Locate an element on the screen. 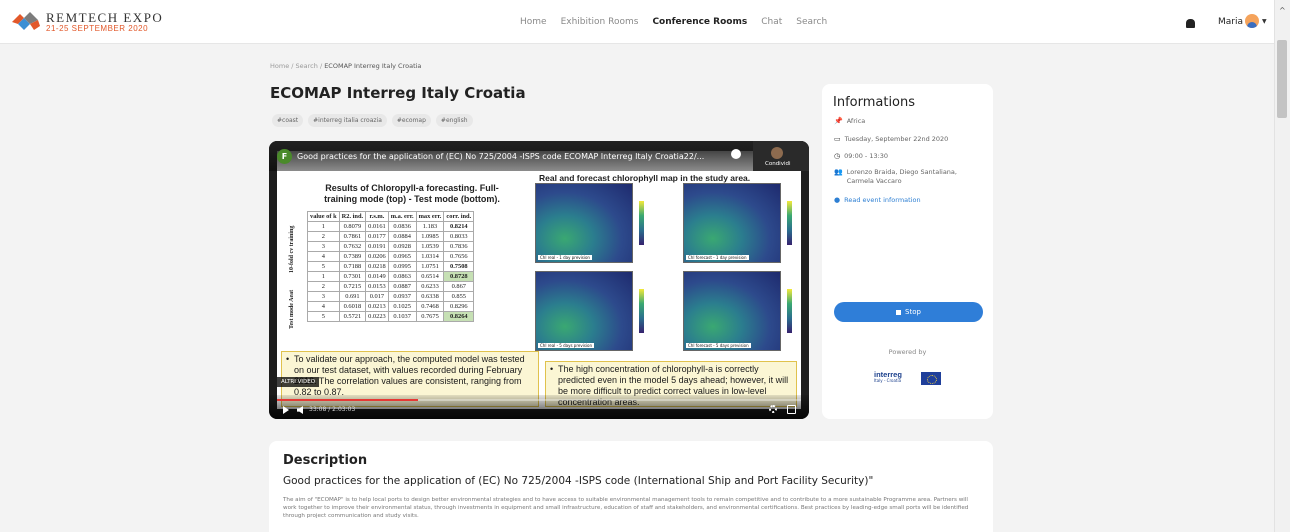  share-icon is located at coordinates (736, 154).